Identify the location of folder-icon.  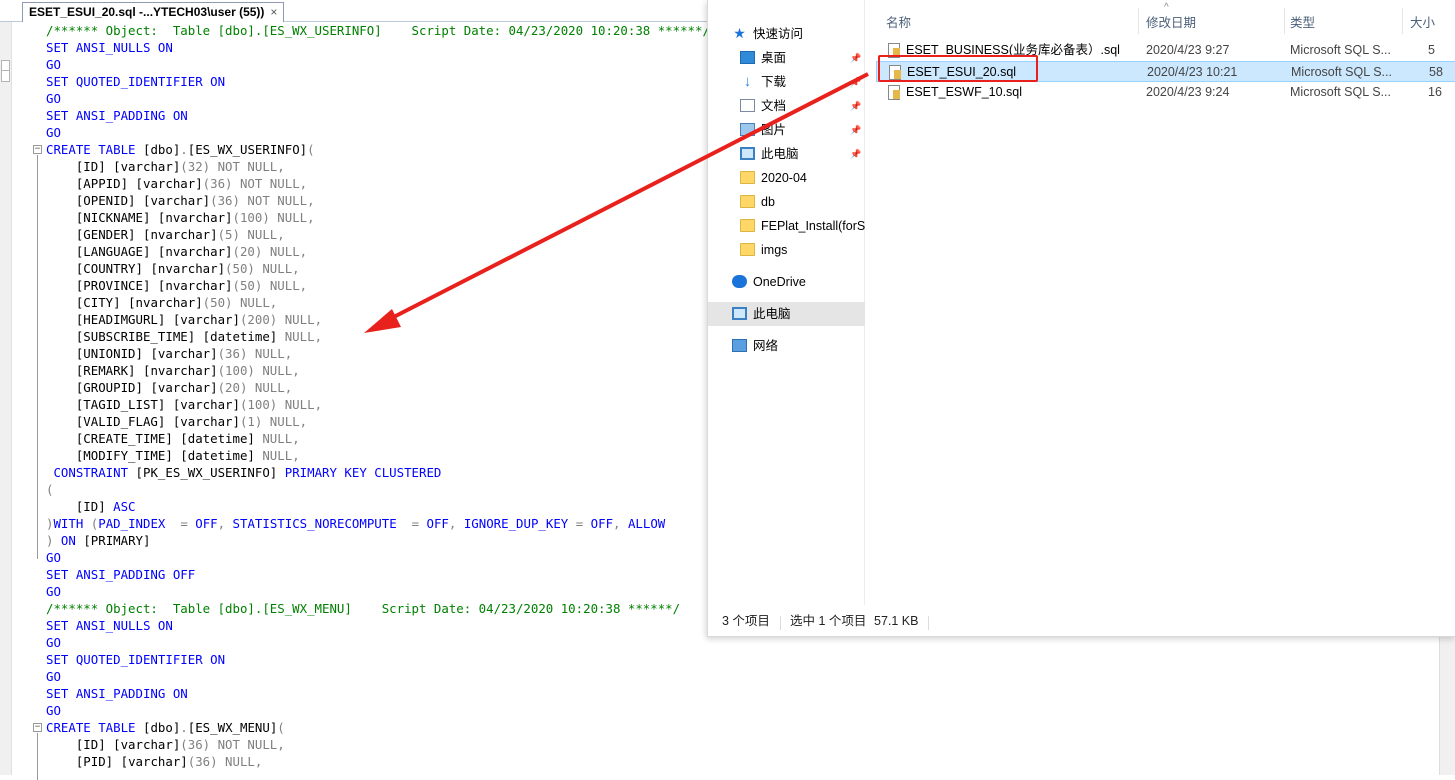
(747, 249).